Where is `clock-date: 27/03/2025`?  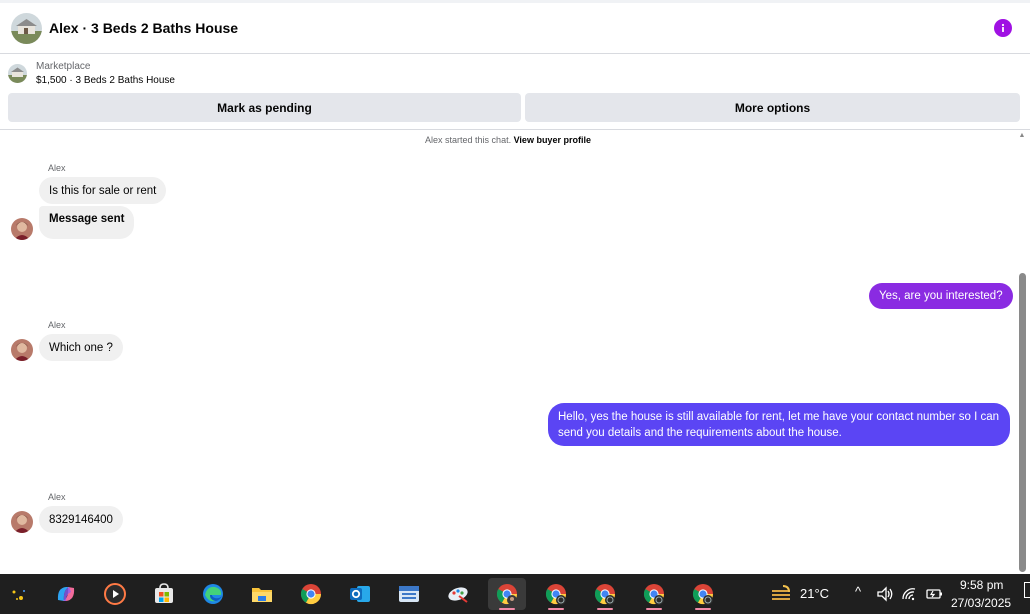 clock-date: 27/03/2025 is located at coordinates (981, 603).